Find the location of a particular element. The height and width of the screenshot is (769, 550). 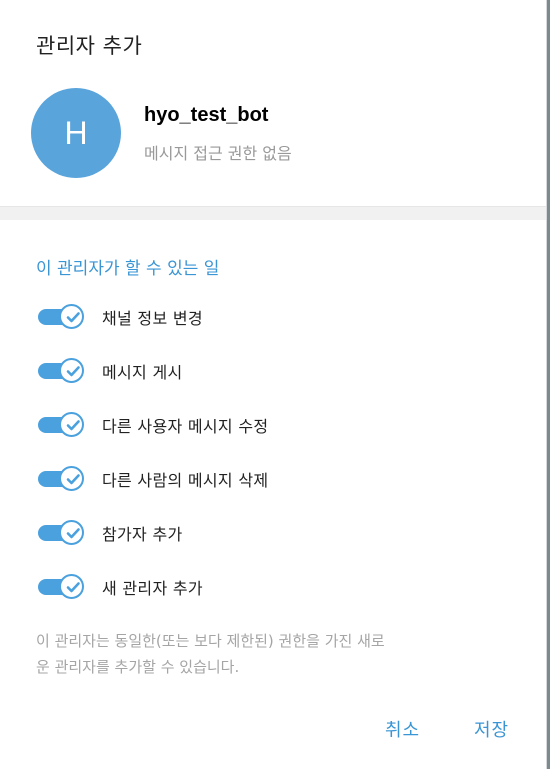

bot-avatar: H is located at coordinates (76, 133).